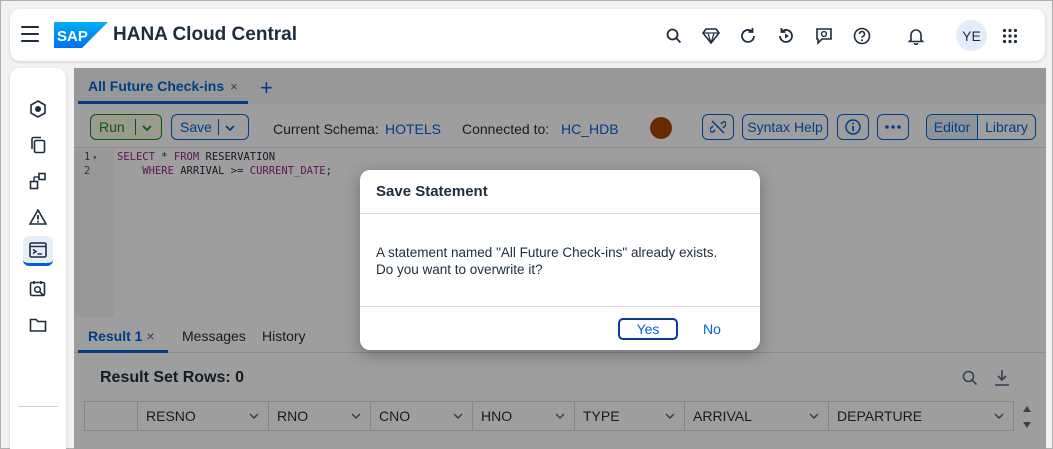  What do you see at coordinates (38, 251) in the screenshot?
I see `sql-console-icon` at bounding box center [38, 251].